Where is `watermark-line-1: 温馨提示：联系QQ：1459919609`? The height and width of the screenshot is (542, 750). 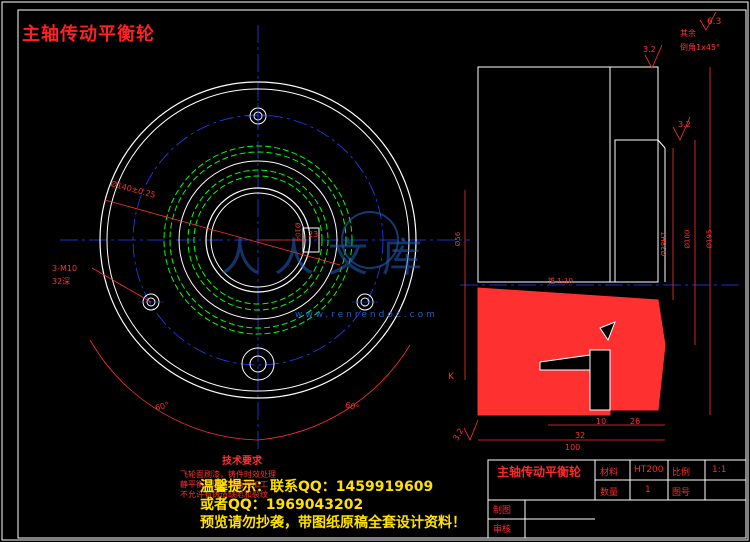 watermark-line-1: 温馨提示：联系QQ：1459919609 is located at coordinates (317, 487).